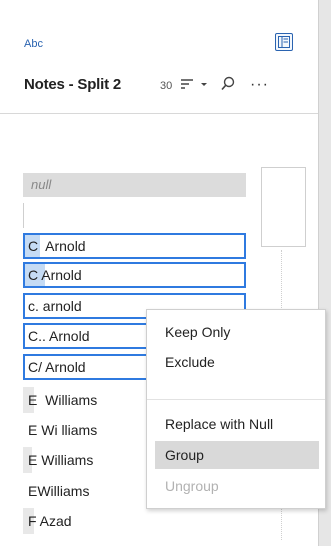 The image size is (331, 546). I want to click on empty-value-row, so click(23, 215).